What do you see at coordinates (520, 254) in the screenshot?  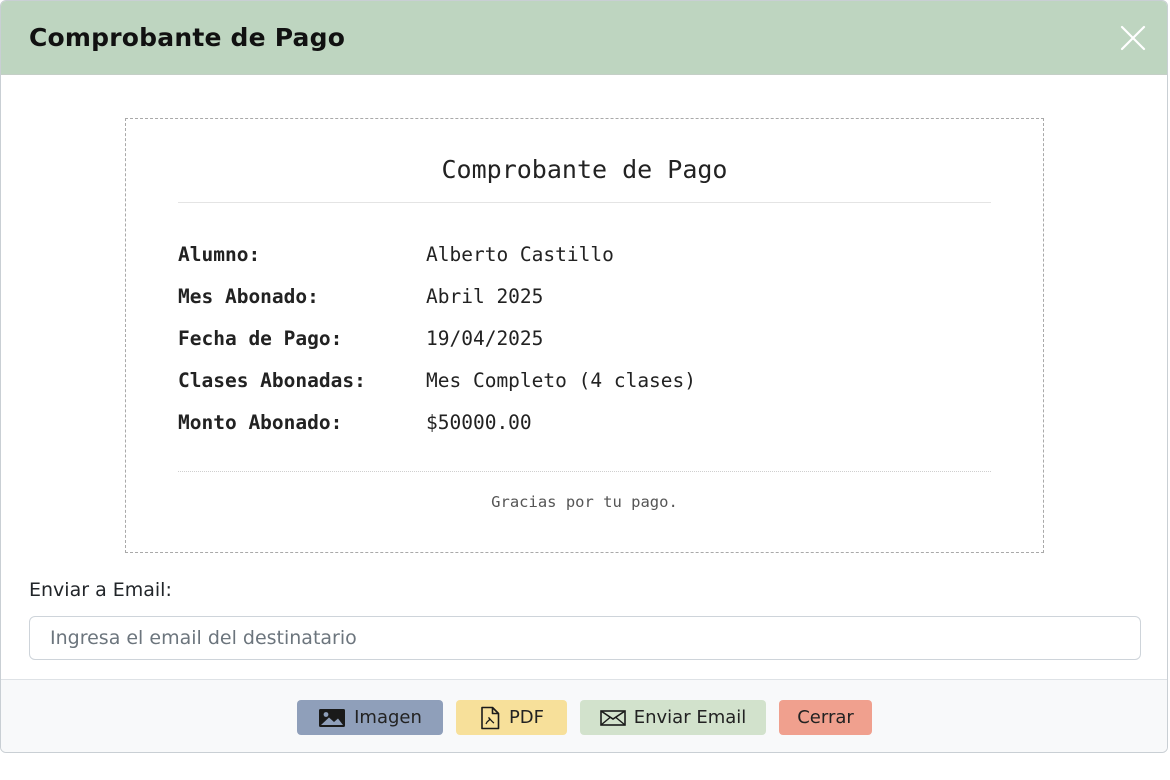 I see `receipt-row-value: Alberto Castillo` at bounding box center [520, 254].